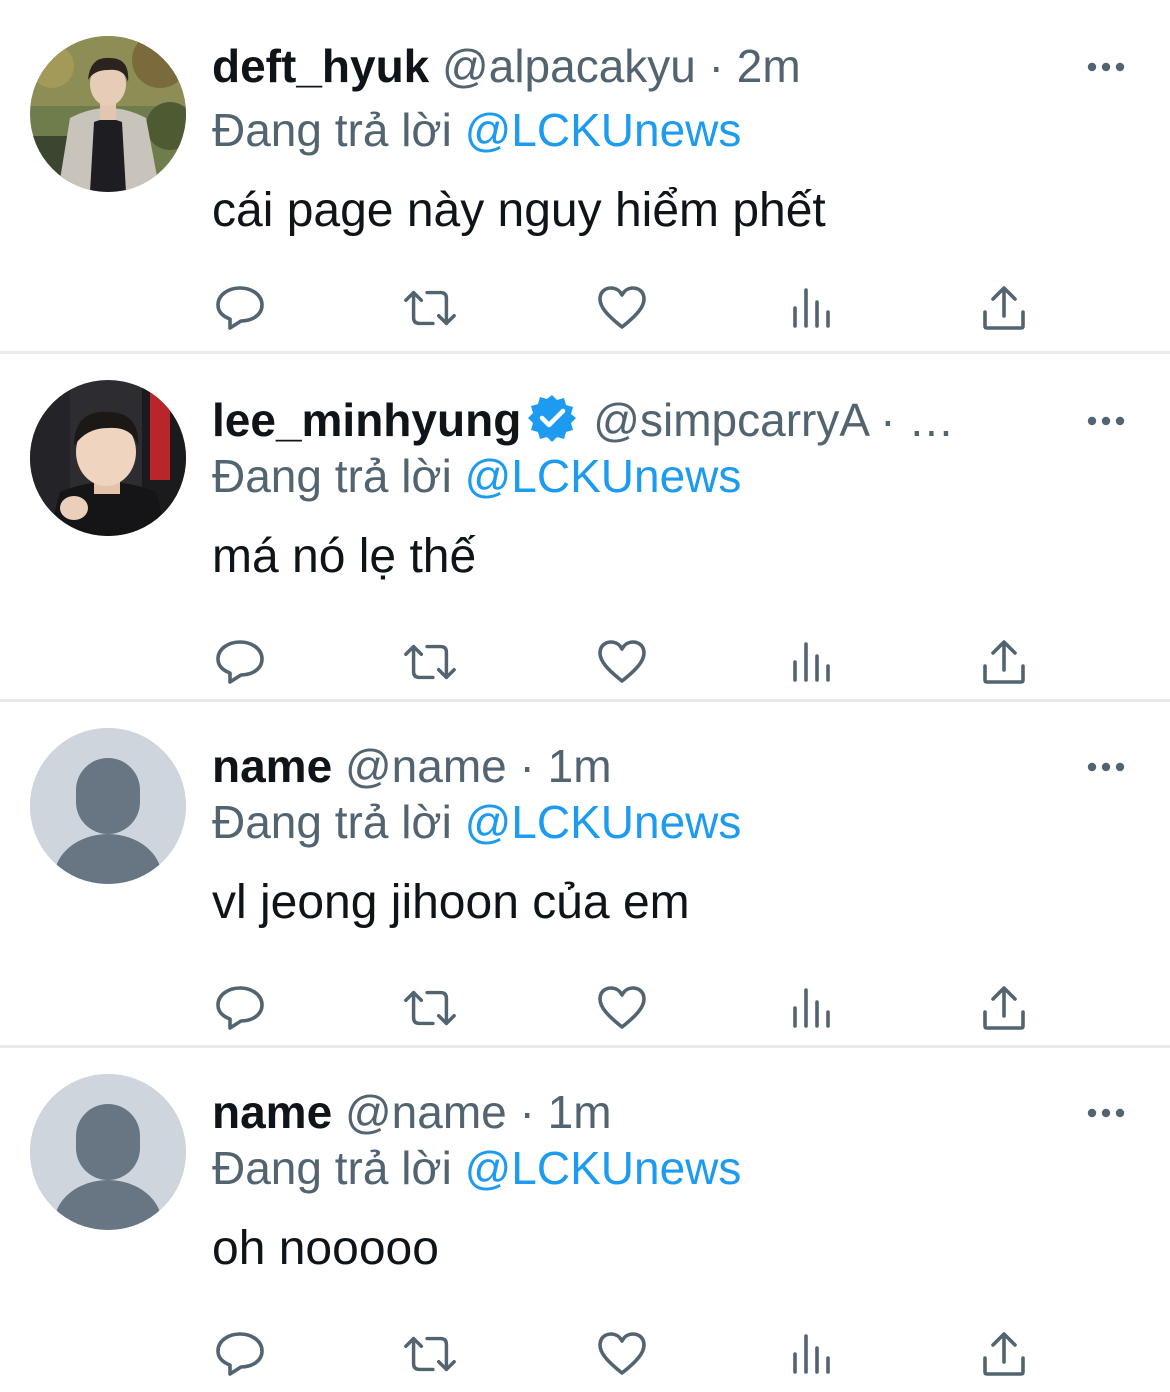 This screenshot has width=1170, height=1392. I want to click on verified-badge-icon, so click(552, 418).